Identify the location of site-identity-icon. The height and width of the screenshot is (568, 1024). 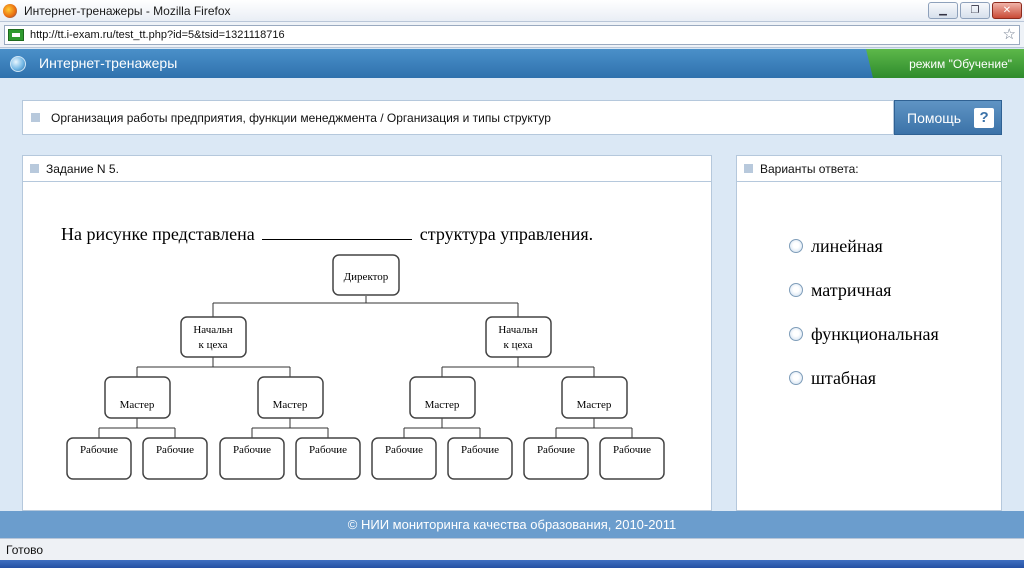
(16, 35).